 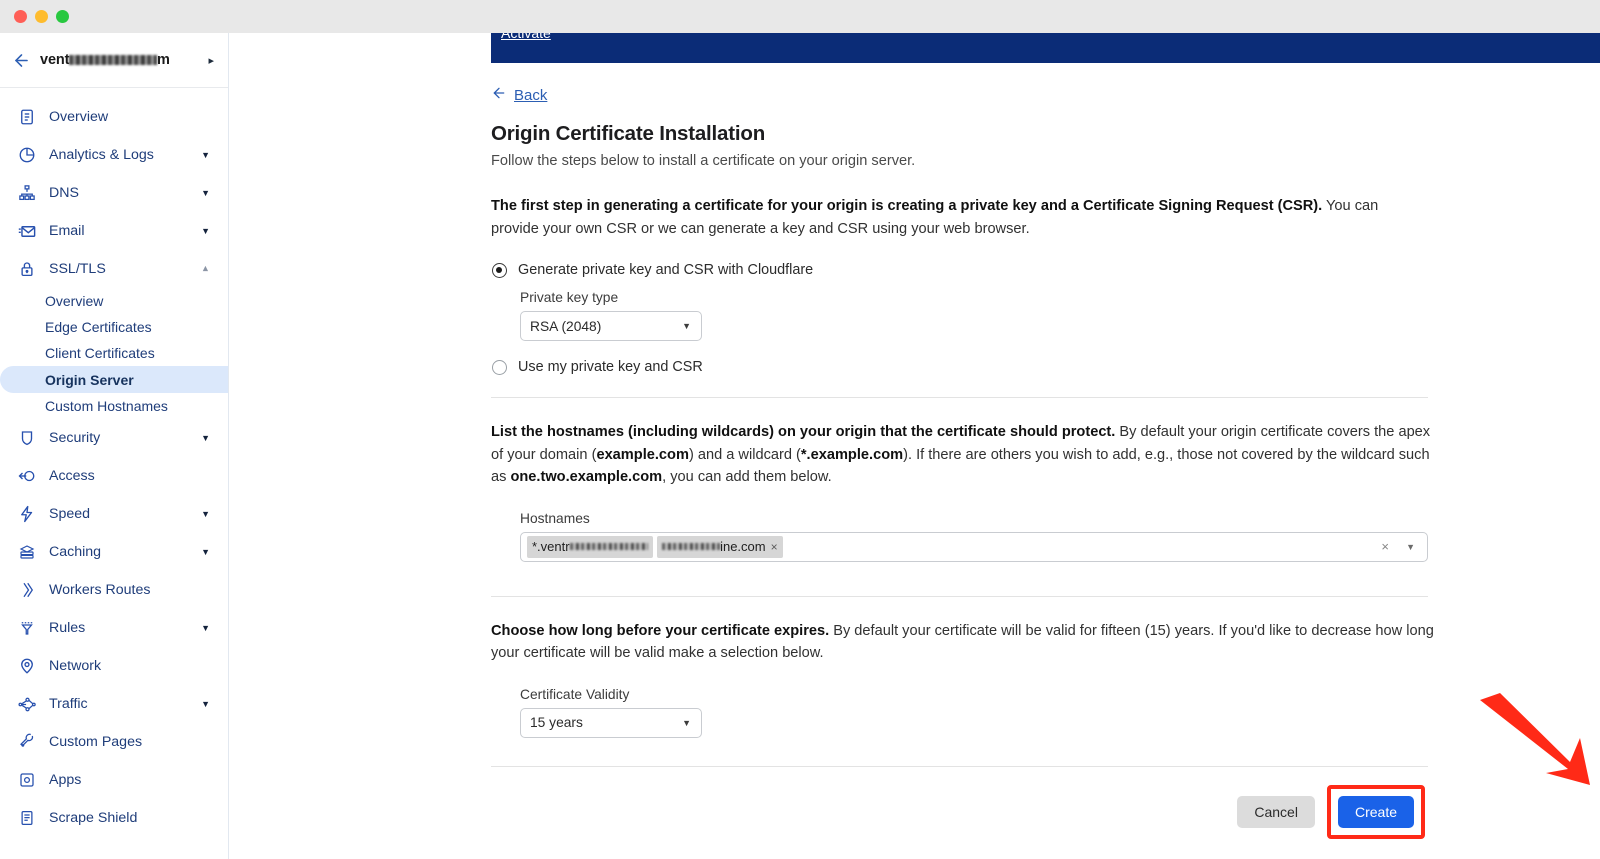 What do you see at coordinates (114, 818) in the screenshot?
I see `sidebar-item-scrape-shield: Scrape Shield` at bounding box center [114, 818].